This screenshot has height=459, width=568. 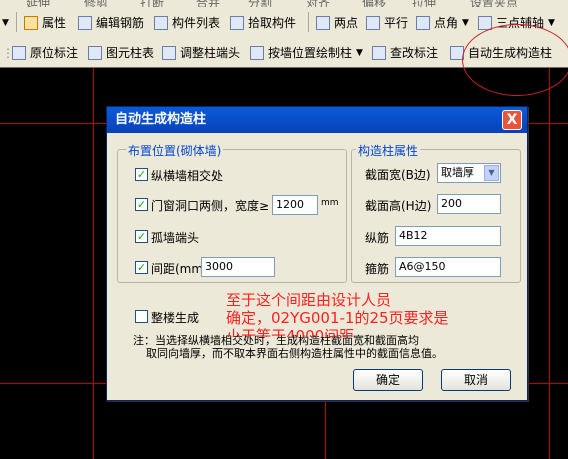 What do you see at coordinates (398, 206) in the screenshot?
I see `height-label: 截面高(H边)` at bounding box center [398, 206].